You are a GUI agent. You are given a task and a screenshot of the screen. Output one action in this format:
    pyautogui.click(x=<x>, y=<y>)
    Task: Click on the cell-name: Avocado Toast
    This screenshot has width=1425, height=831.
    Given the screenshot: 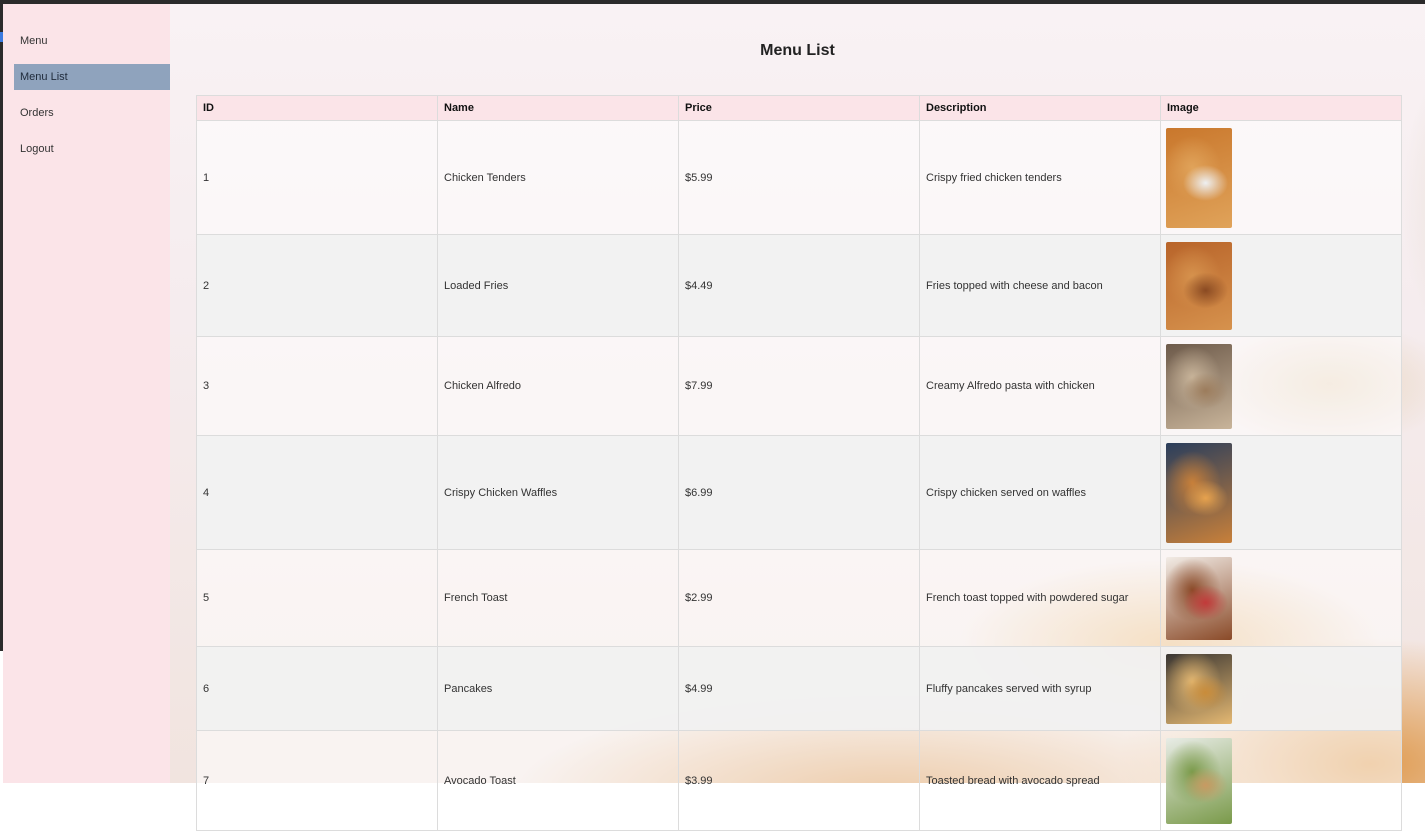 What is the action you would take?
    pyautogui.click(x=558, y=780)
    